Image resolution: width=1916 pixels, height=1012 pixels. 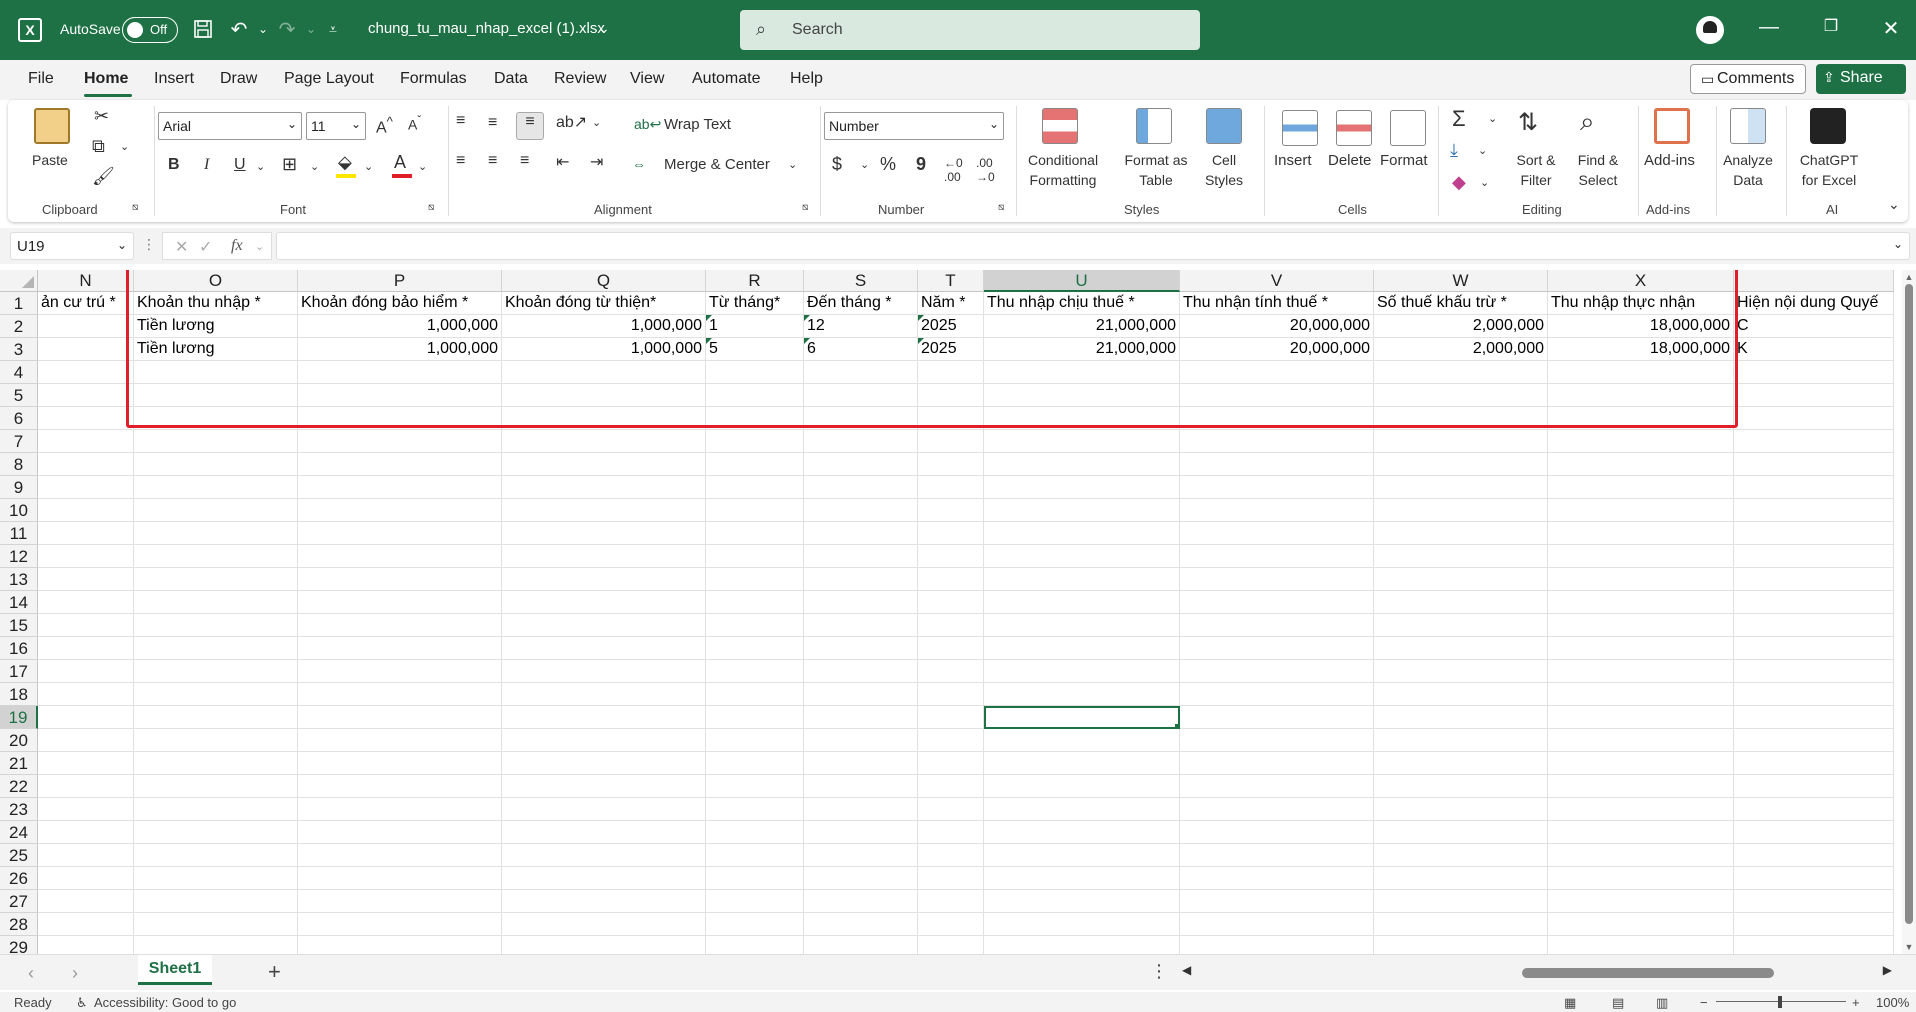 What do you see at coordinates (1459, 182) in the screenshot?
I see `clear-icon: ◆` at bounding box center [1459, 182].